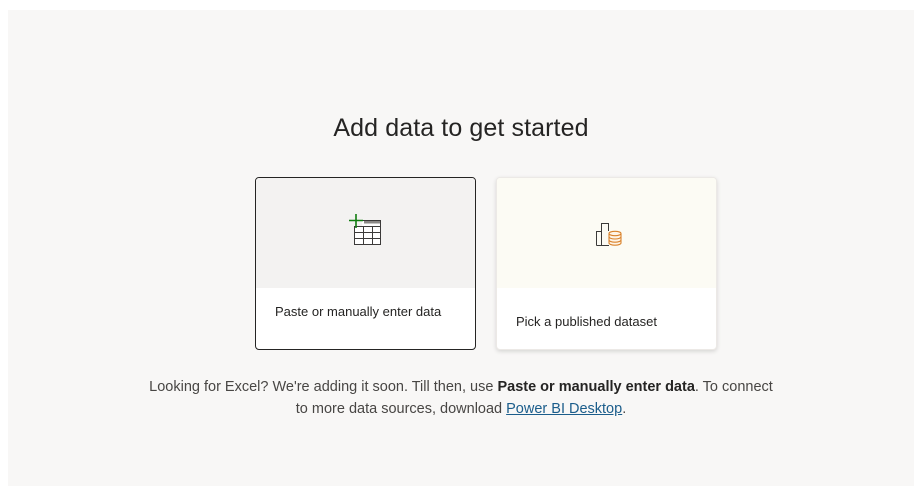  I want to click on published-dataset-card: Pick a published dataset, so click(606, 263).